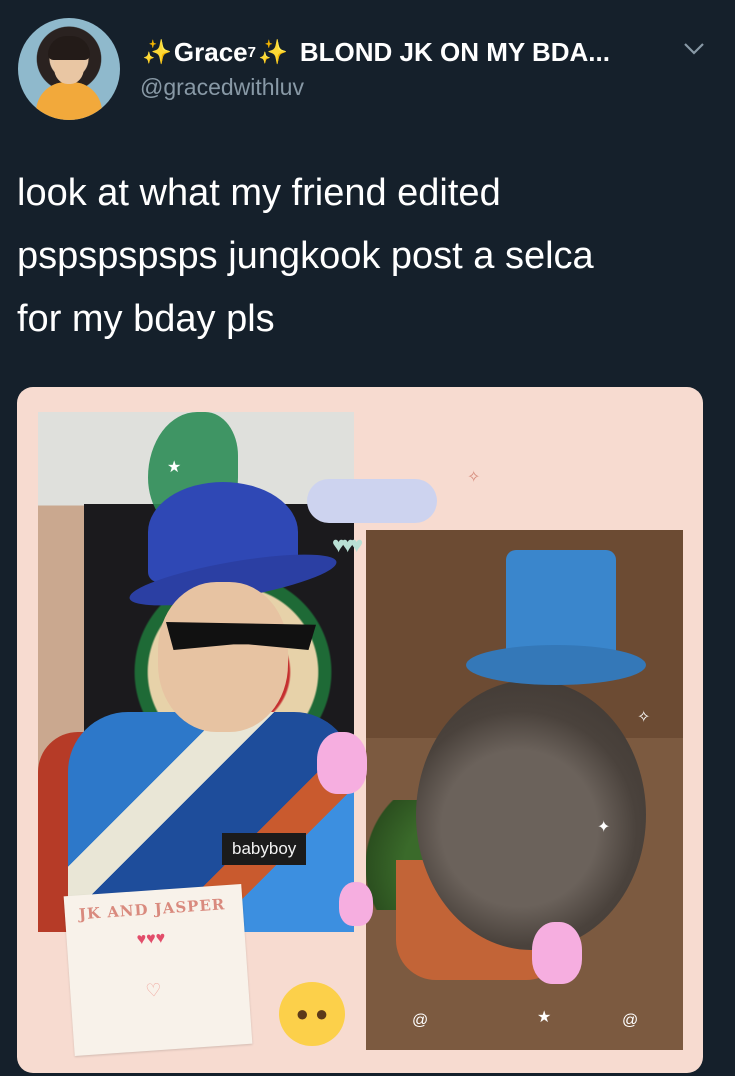 The width and height of the screenshot is (735, 1076). Describe the element at coordinates (152, 909) in the screenshot. I see `note-title: JK AND JASPER` at that location.